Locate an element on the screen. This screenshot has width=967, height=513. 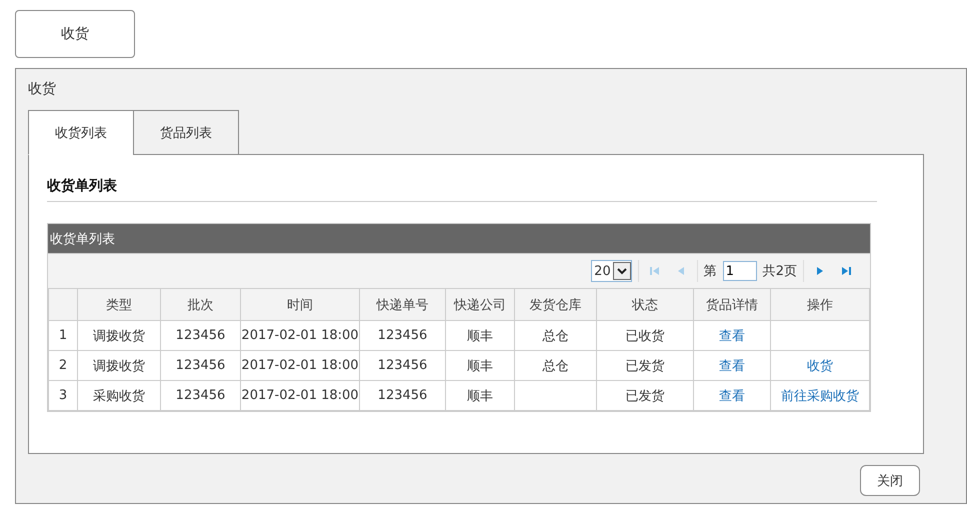
column-header: 状态 is located at coordinates (645, 304).